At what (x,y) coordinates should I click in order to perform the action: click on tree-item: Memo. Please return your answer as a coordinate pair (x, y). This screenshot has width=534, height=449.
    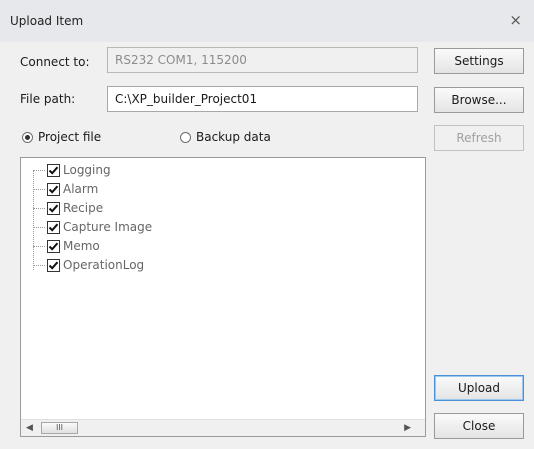
    Looking at the image, I should click on (66, 246).